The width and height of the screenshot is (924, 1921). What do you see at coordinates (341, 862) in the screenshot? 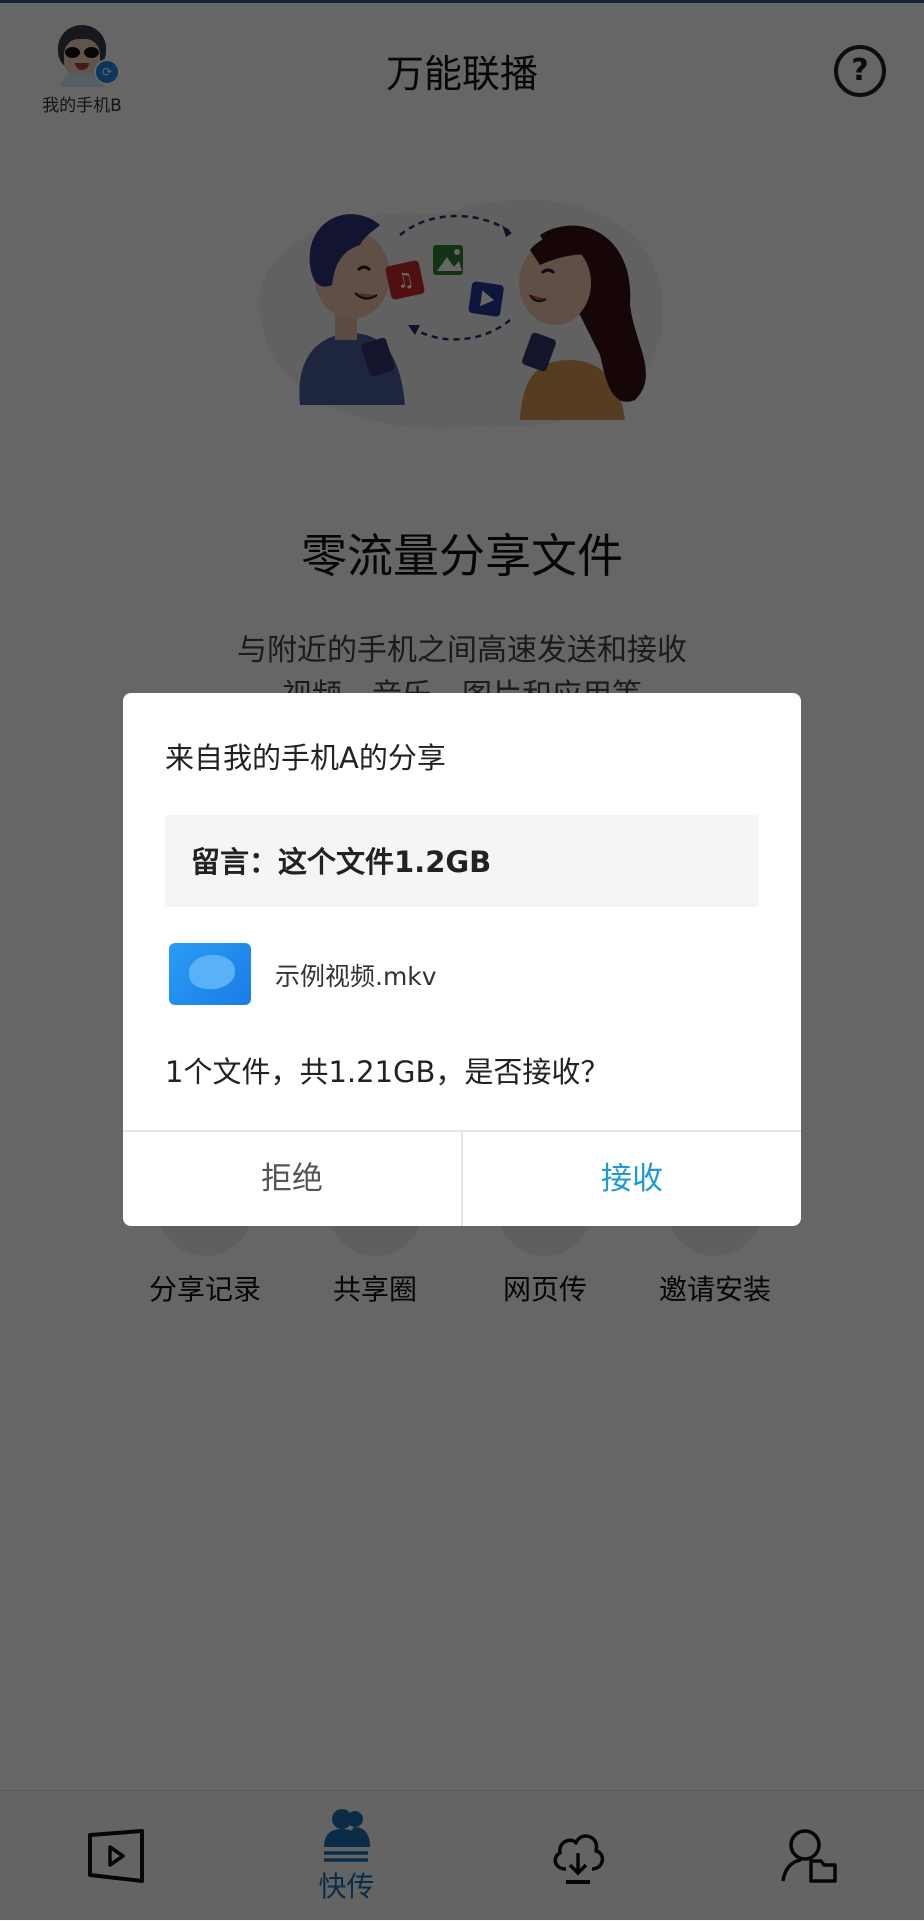
I see `sender-message: 留言：这个文件1.2GB` at bounding box center [341, 862].